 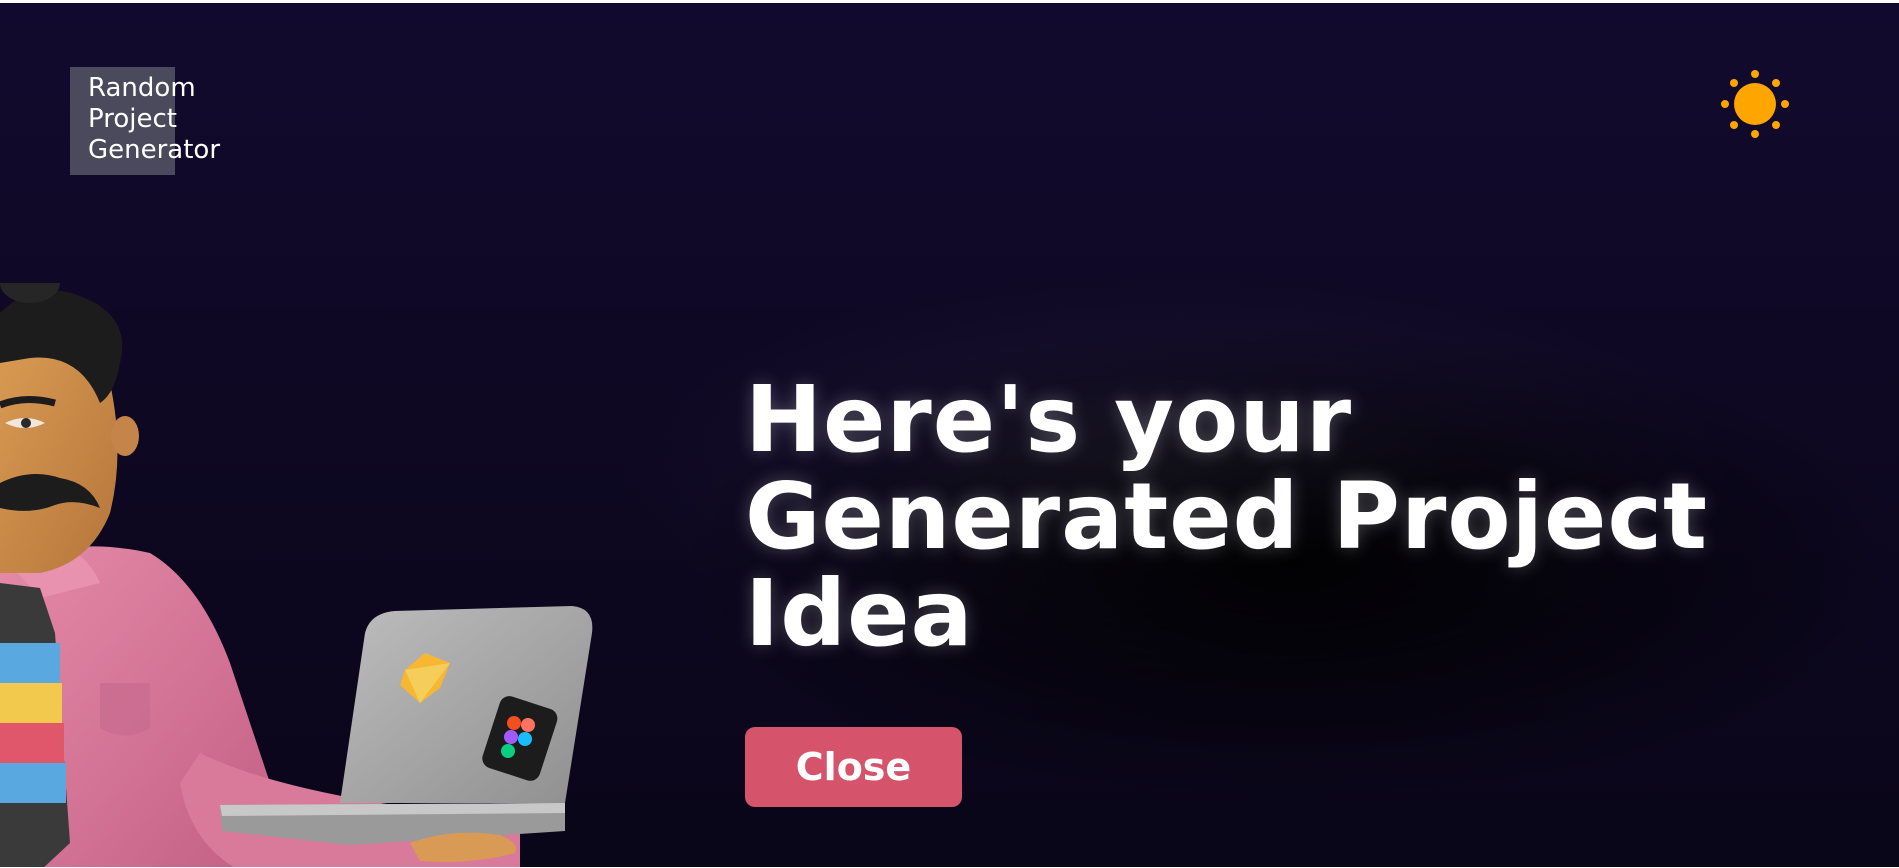 I want to click on title-line-2: Generated Project, so click(x=1226, y=516).